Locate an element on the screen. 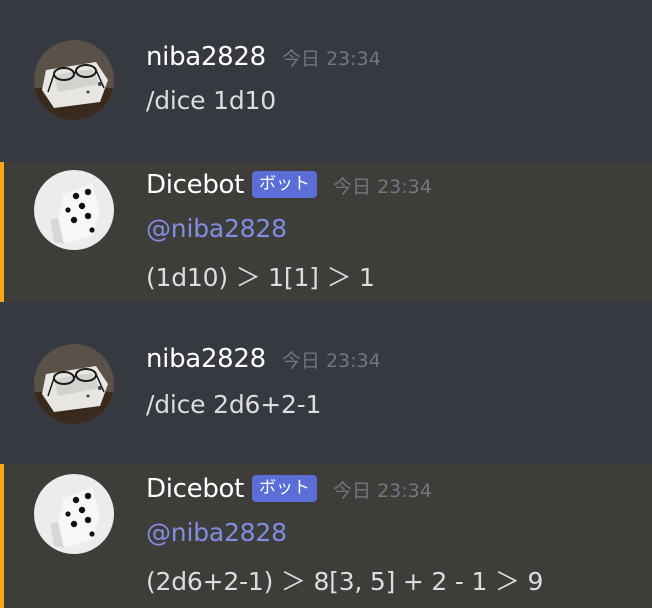 This screenshot has width=652, height=608. message-content: (1d10) ＞ 1[1] ＞ 1 is located at coordinates (260, 277).